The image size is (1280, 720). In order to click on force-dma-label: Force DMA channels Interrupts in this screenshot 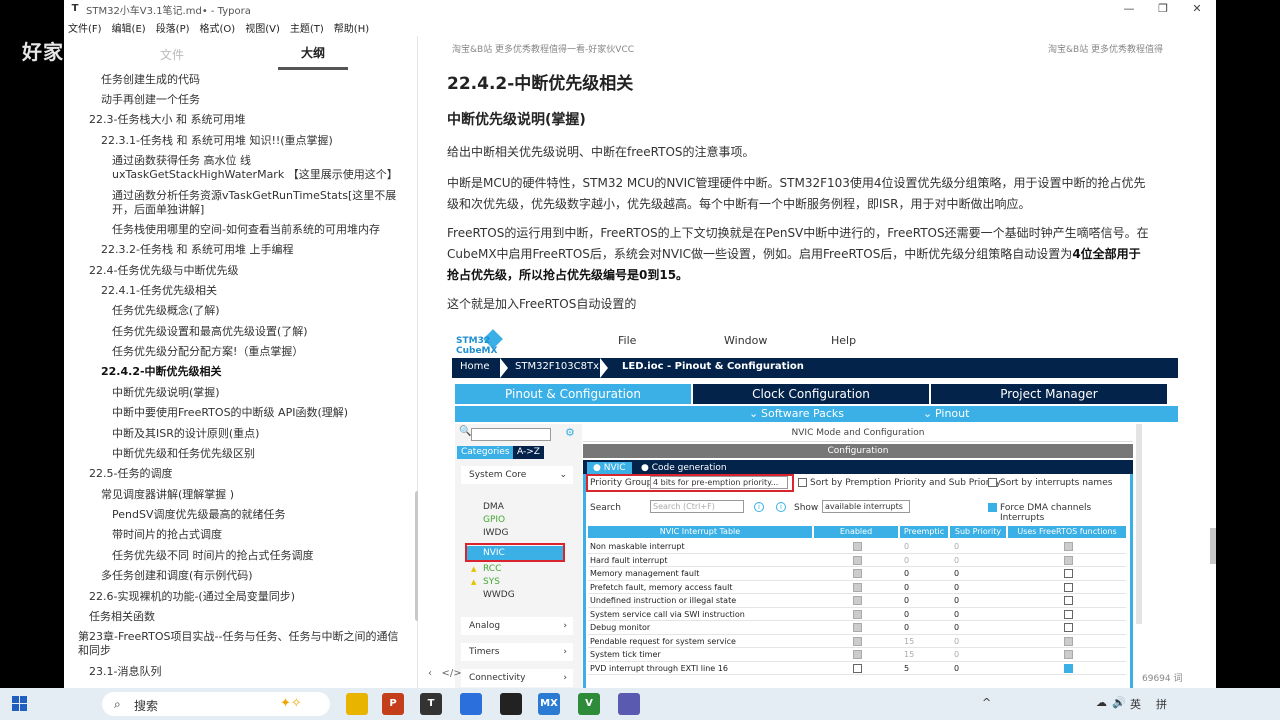, I will do `click(1046, 513)`.